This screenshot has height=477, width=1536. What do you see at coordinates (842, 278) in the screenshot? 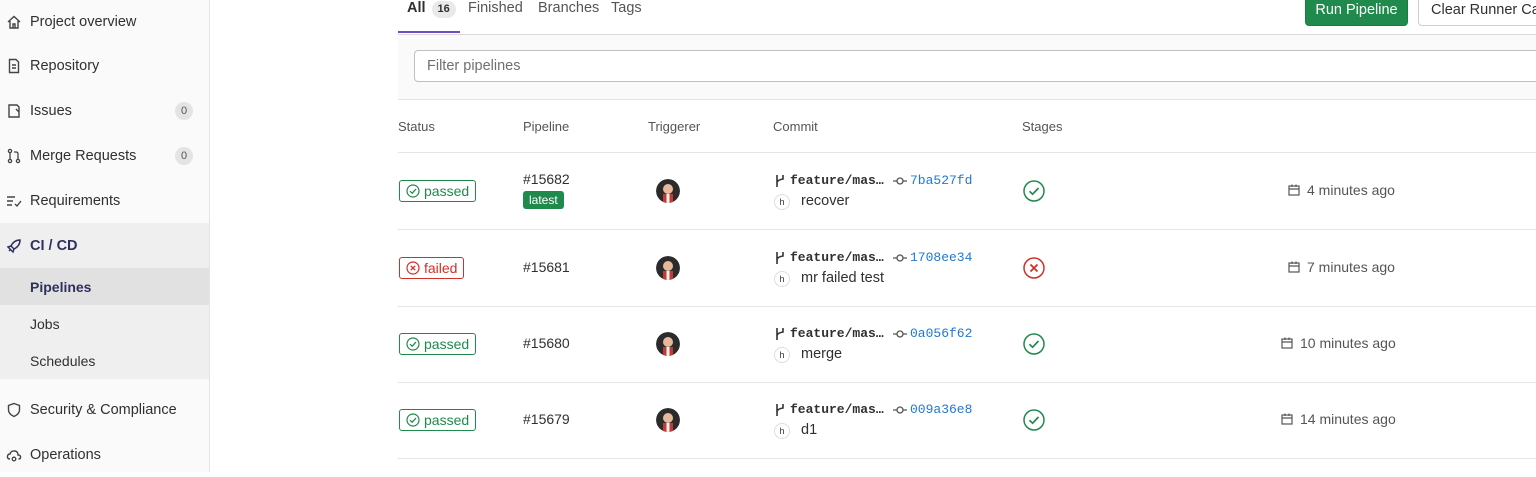
I see `commit-message-link: mr failed test` at bounding box center [842, 278].